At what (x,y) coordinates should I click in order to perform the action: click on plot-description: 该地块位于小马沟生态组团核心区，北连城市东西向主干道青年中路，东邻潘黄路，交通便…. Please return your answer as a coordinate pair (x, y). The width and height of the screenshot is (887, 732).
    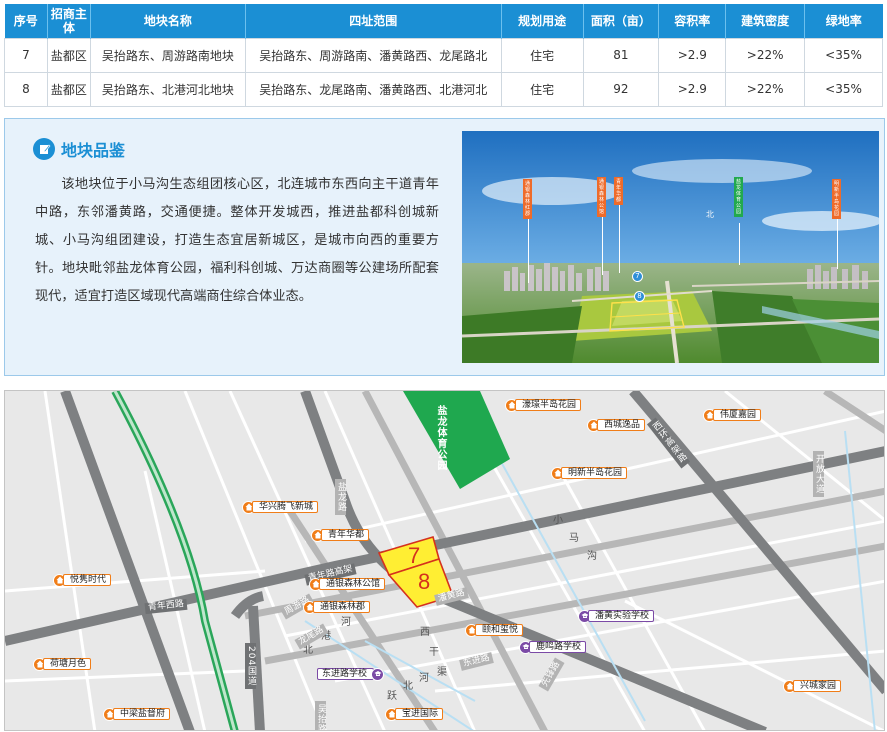
    Looking at the image, I should click on (237, 240).